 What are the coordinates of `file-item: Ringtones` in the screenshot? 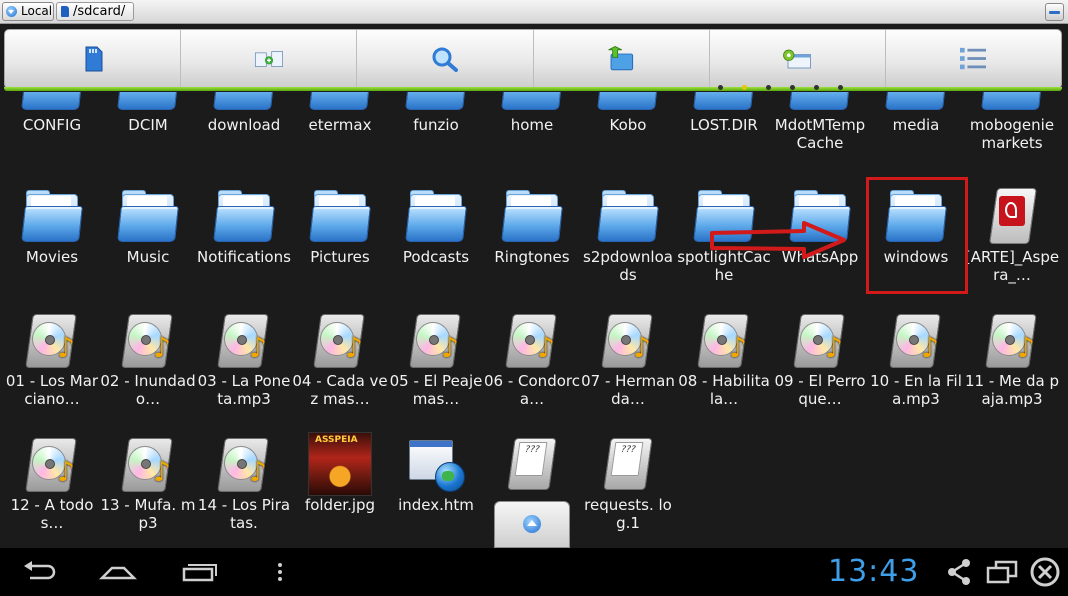 It's located at (532, 227).